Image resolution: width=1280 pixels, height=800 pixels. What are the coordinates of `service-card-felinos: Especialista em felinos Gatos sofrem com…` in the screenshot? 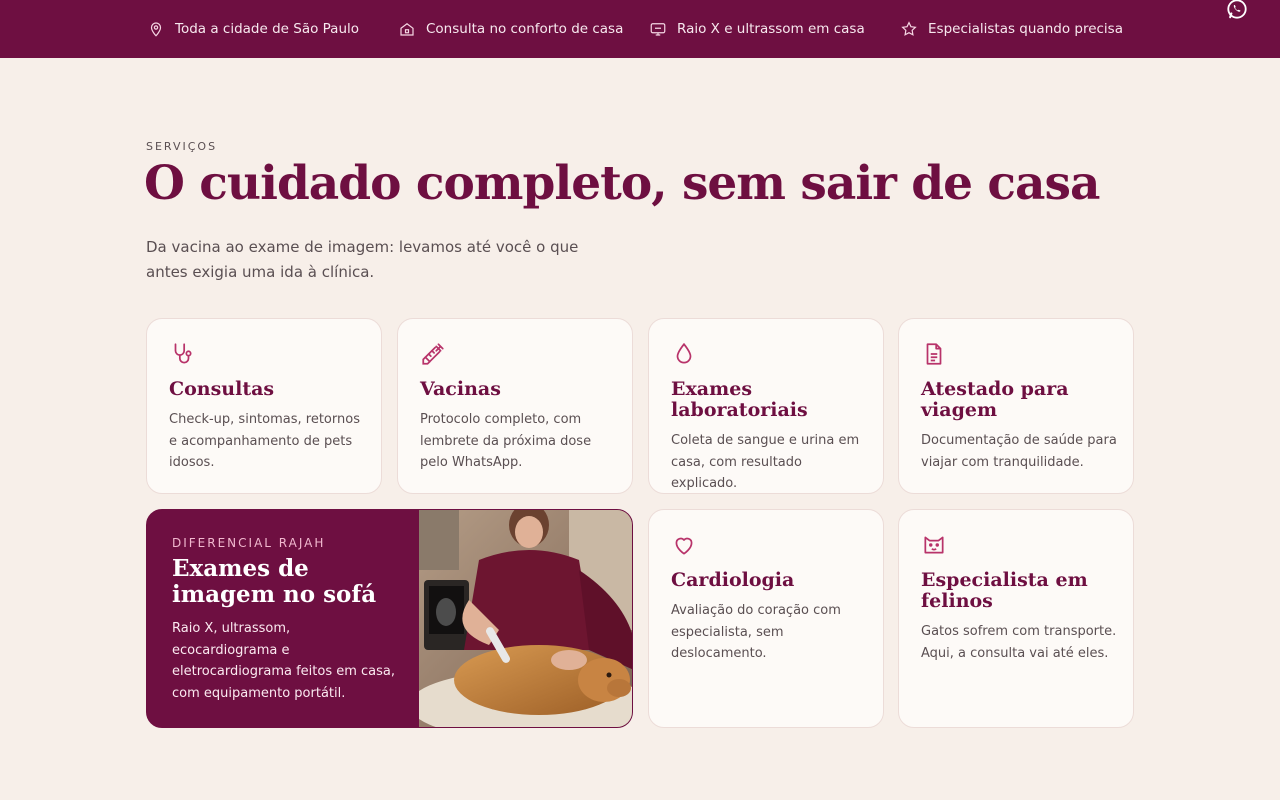 It's located at (1016, 618).